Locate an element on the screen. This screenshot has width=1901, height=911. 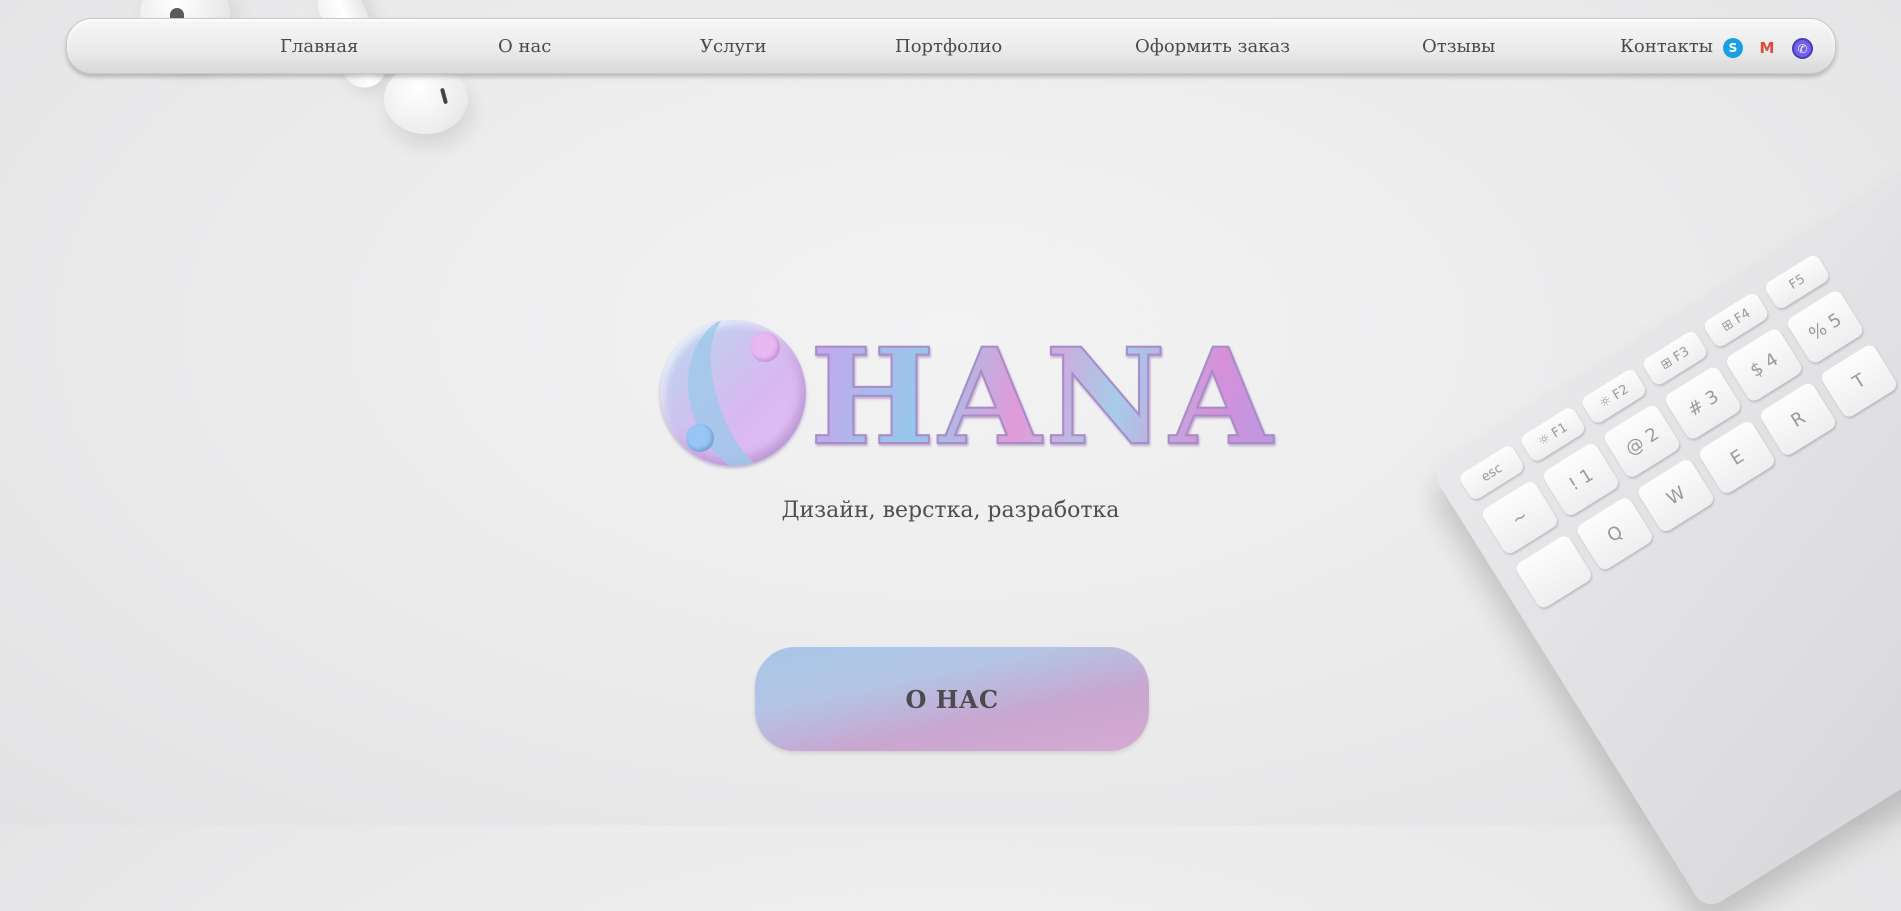
shana-logo: HANA is located at coordinates (966, 398).